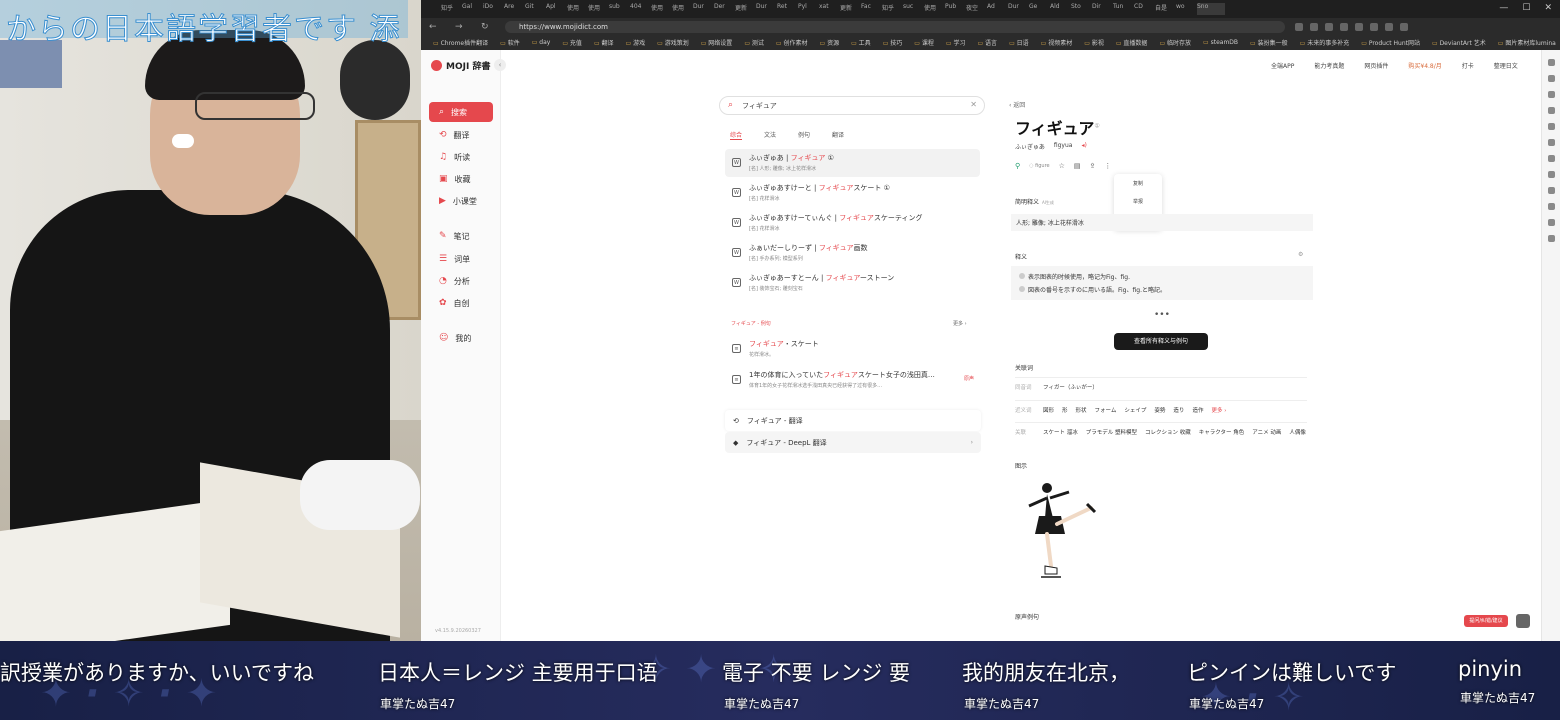 This screenshot has width=1560, height=720. Describe the element at coordinates (450, 9) in the screenshot. I see `browser-tab: 知乎` at that location.